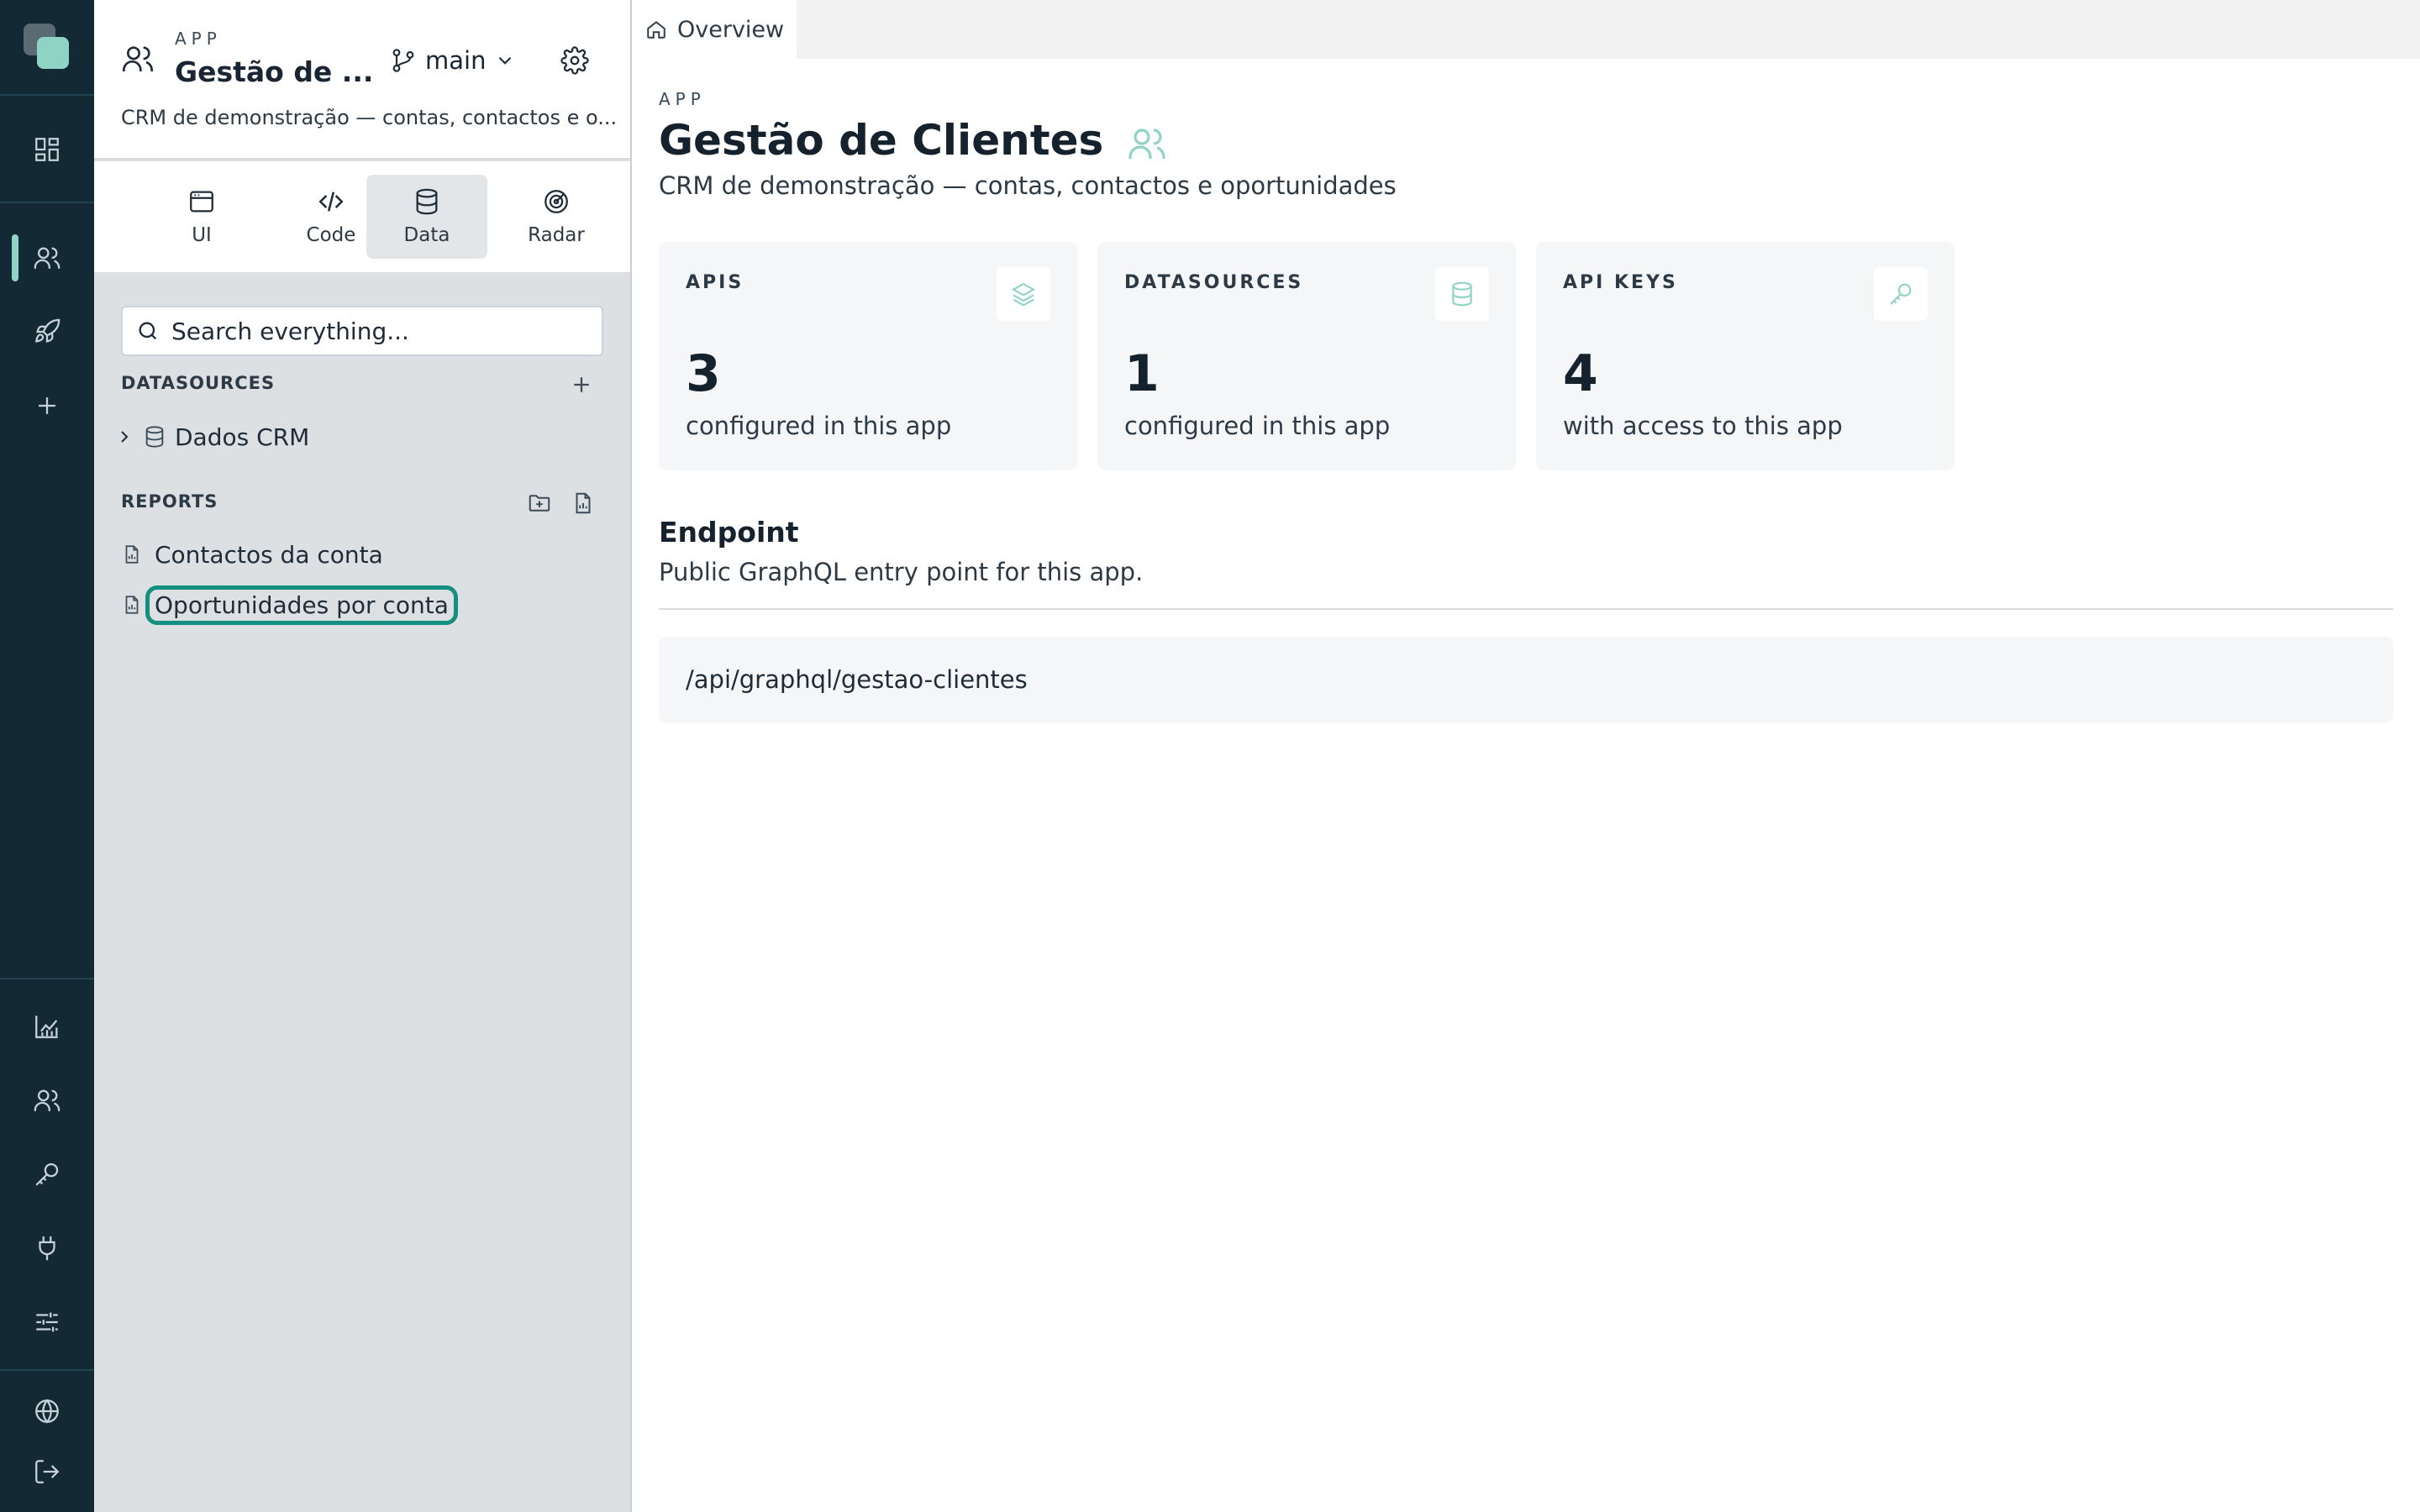  I want to click on stat-card-label: APIS, so click(715, 282).